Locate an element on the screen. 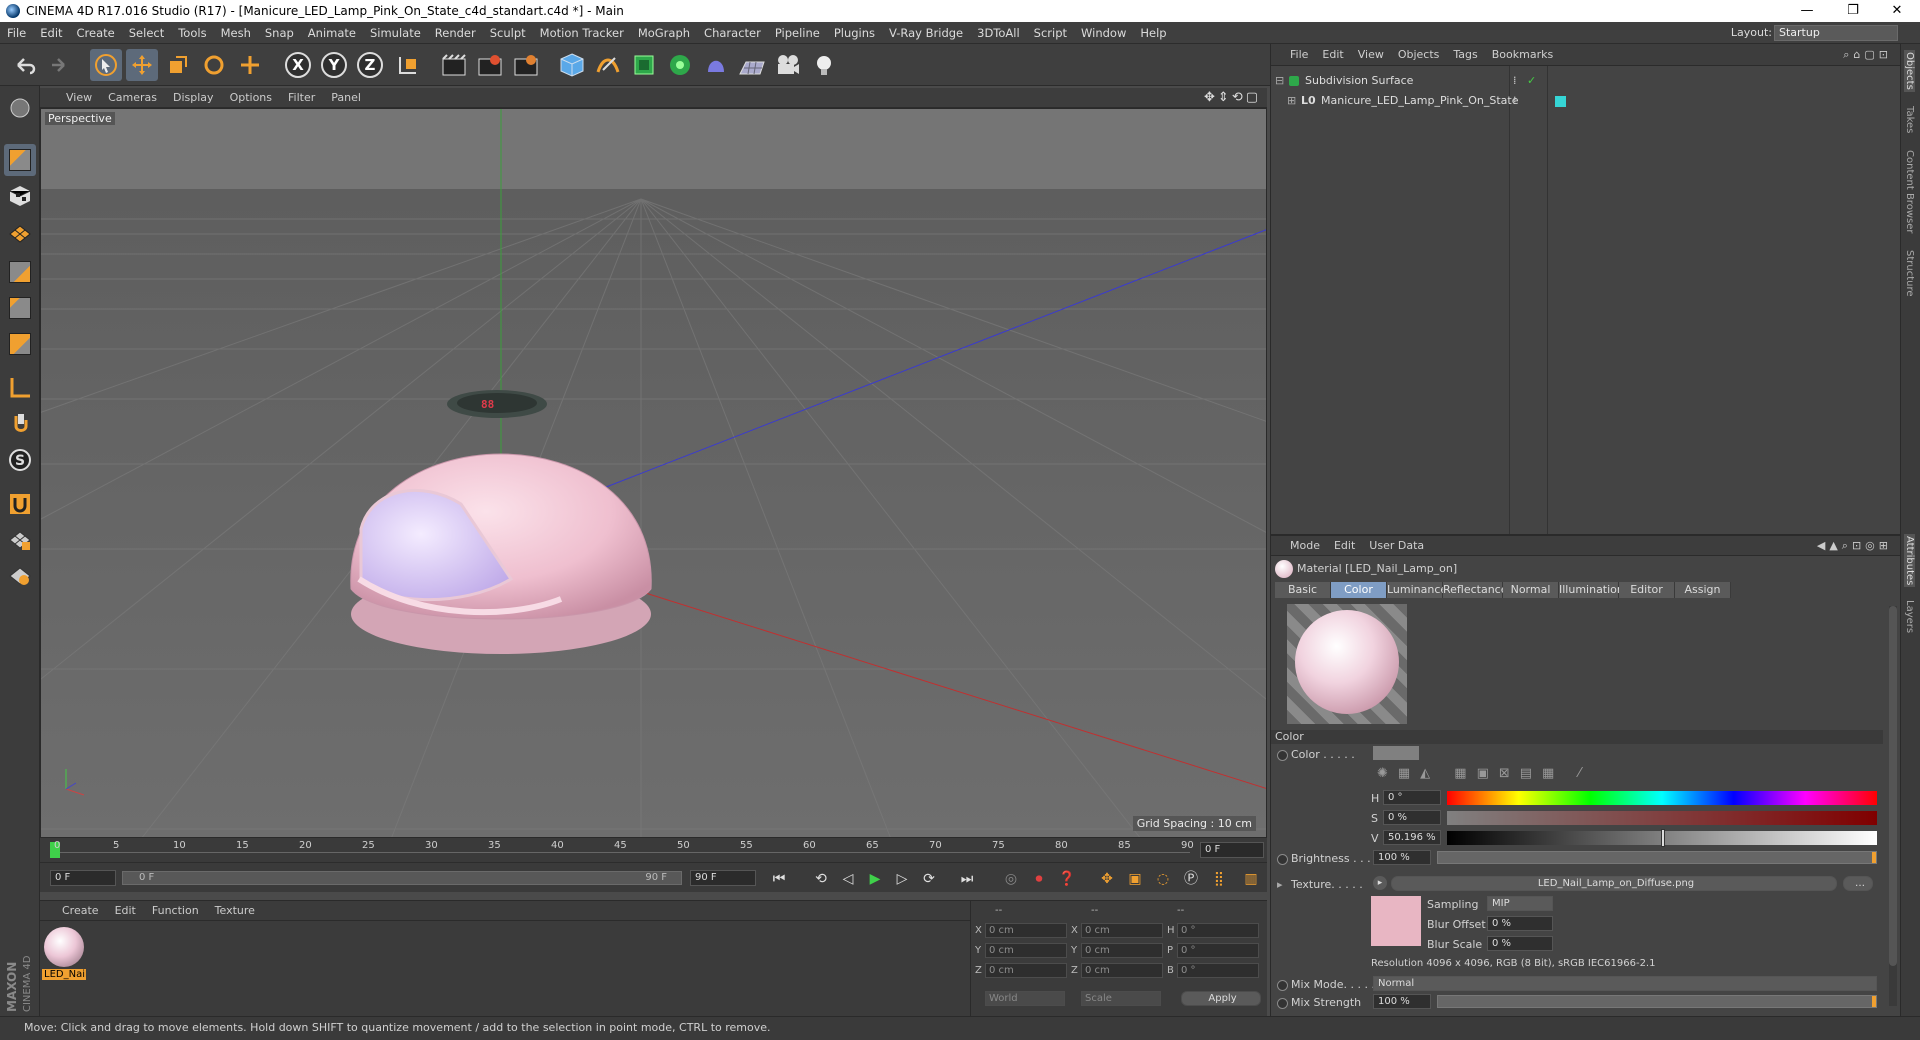 This screenshot has width=1920, height=1040. menu-edit: Edit is located at coordinates (51, 33).